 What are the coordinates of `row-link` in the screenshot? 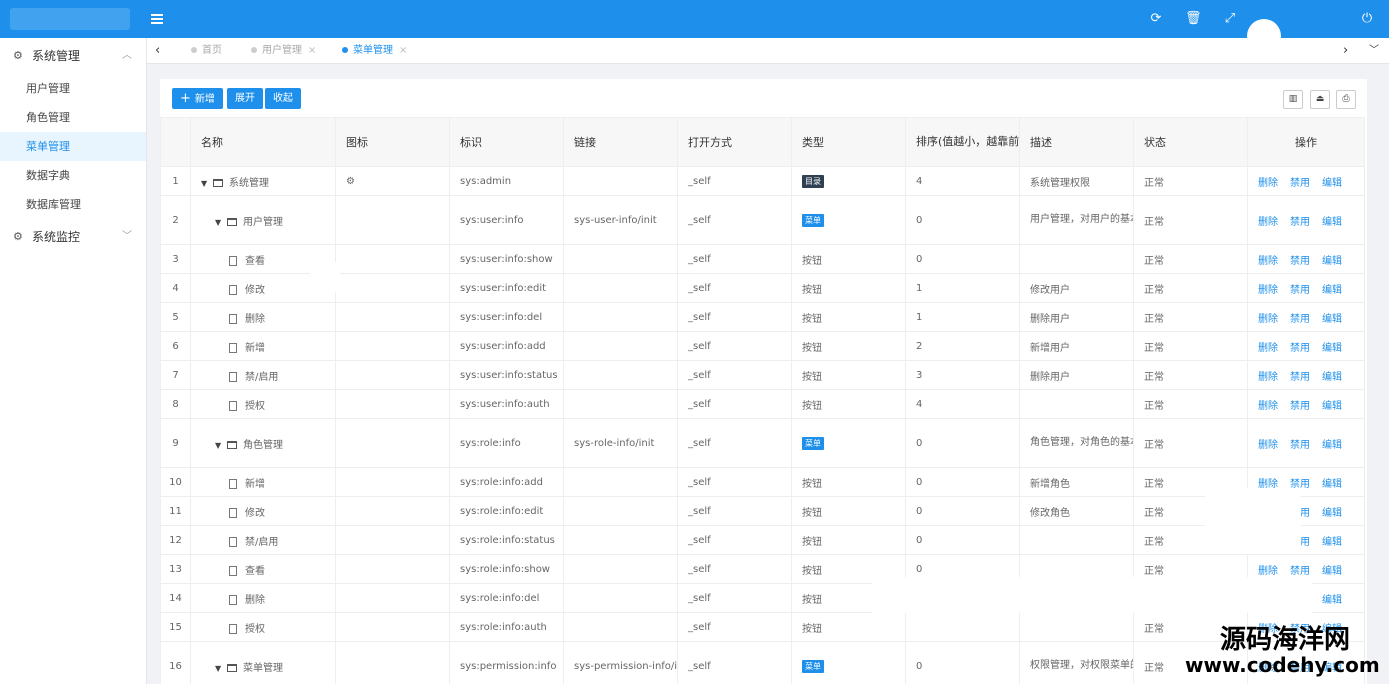 It's located at (620, 404).